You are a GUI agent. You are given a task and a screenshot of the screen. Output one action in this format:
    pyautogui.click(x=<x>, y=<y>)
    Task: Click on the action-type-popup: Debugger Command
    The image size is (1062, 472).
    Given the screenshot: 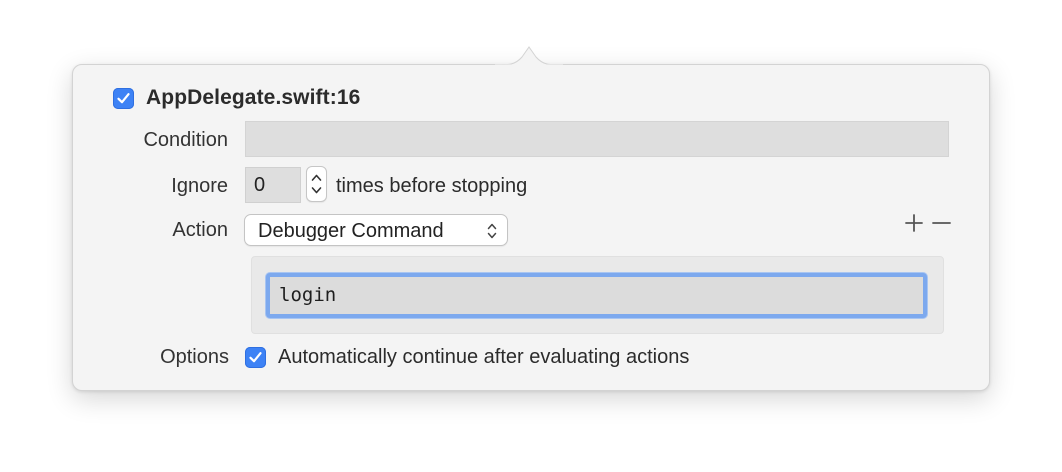 What is the action you would take?
    pyautogui.click(x=376, y=230)
    